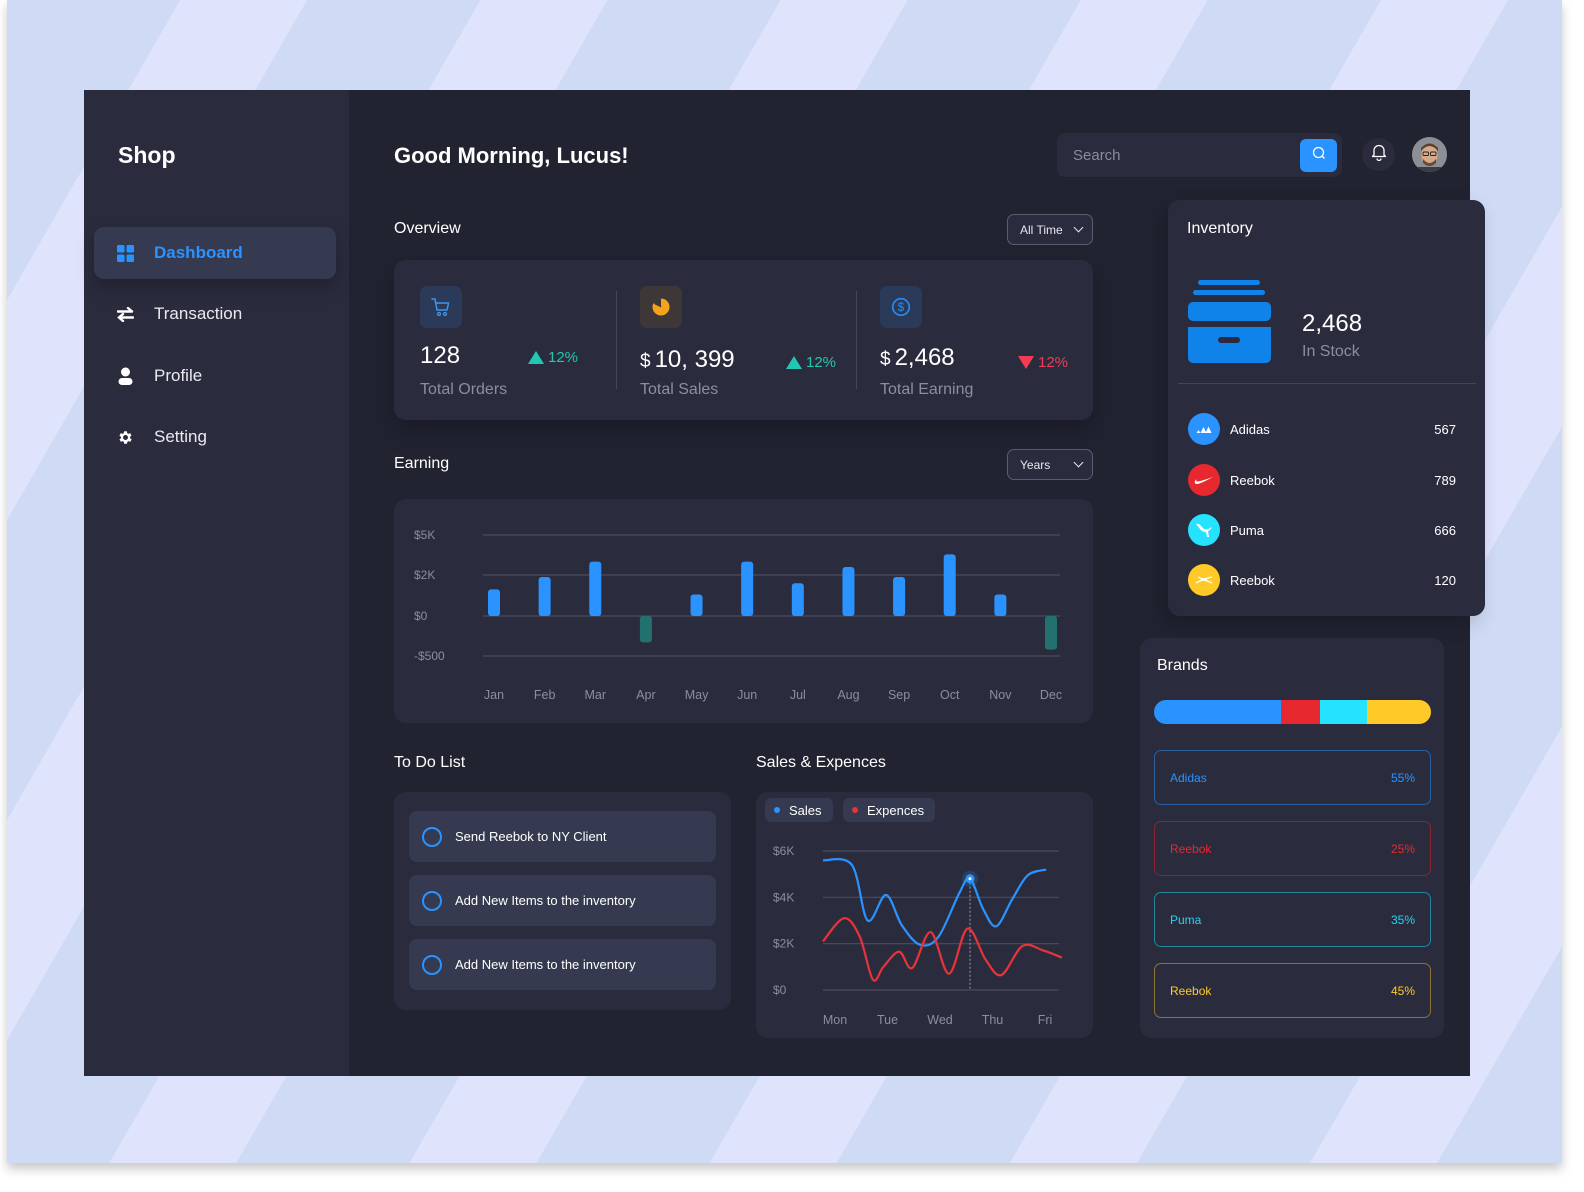 The image size is (1584, 1192). I want to click on bar-jan, so click(494, 602).